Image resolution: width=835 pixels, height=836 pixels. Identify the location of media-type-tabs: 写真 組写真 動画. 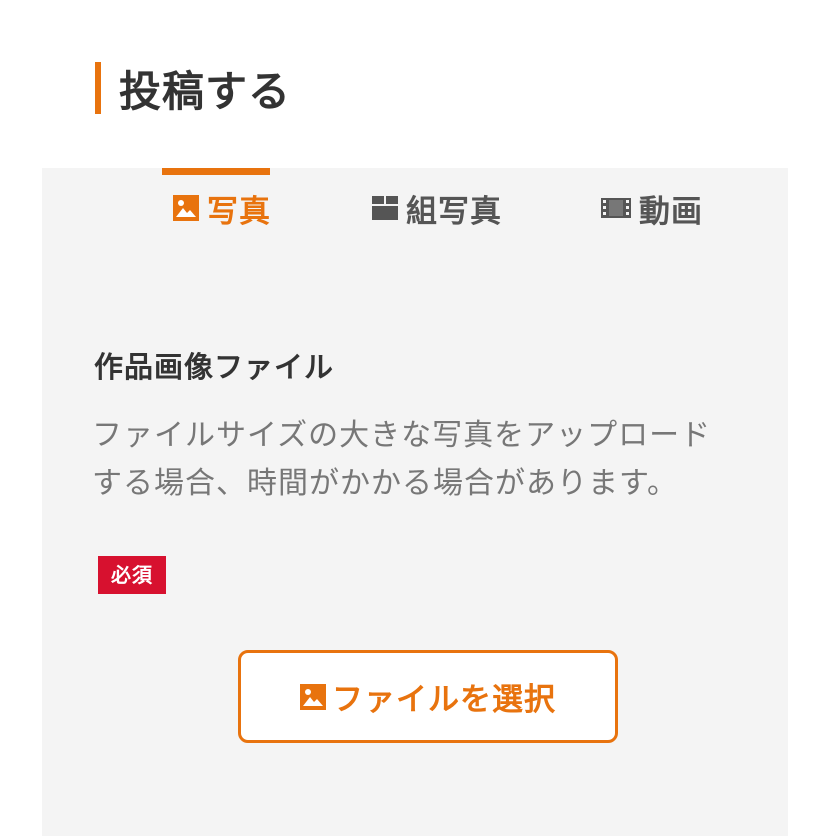
(415, 208).